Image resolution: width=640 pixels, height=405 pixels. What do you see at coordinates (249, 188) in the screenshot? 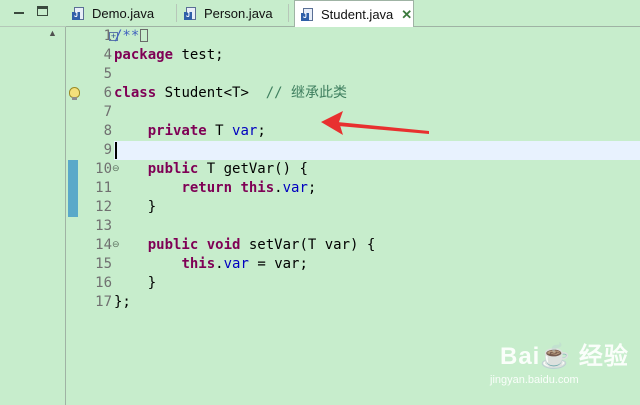
I see `code-line-11: return this.var;` at bounding box center [249, 188].